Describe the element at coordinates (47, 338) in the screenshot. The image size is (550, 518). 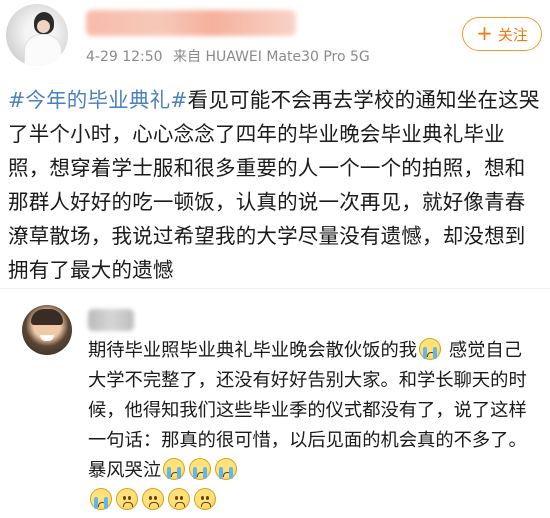
I see `avatar-smile` at that location.